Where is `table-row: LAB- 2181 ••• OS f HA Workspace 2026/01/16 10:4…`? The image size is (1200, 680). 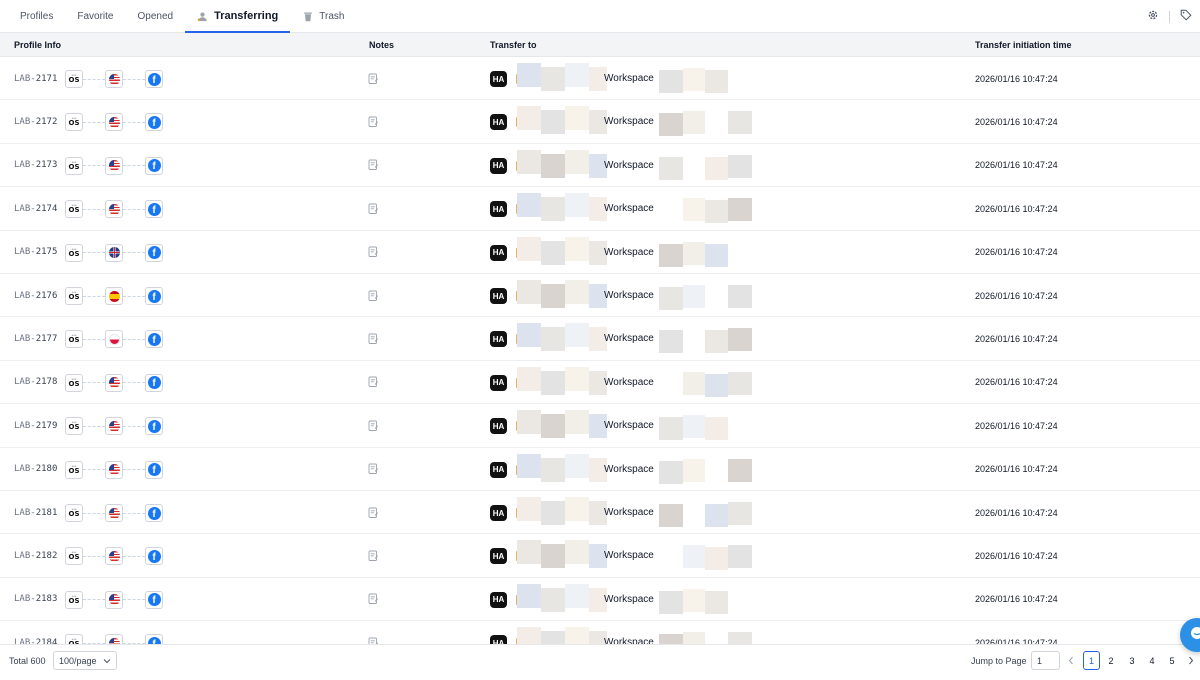 table-row: LAB- 2181 ••• OS f HA Workspace 2026/01/16 10:4… is located at coordinates (600, 513).